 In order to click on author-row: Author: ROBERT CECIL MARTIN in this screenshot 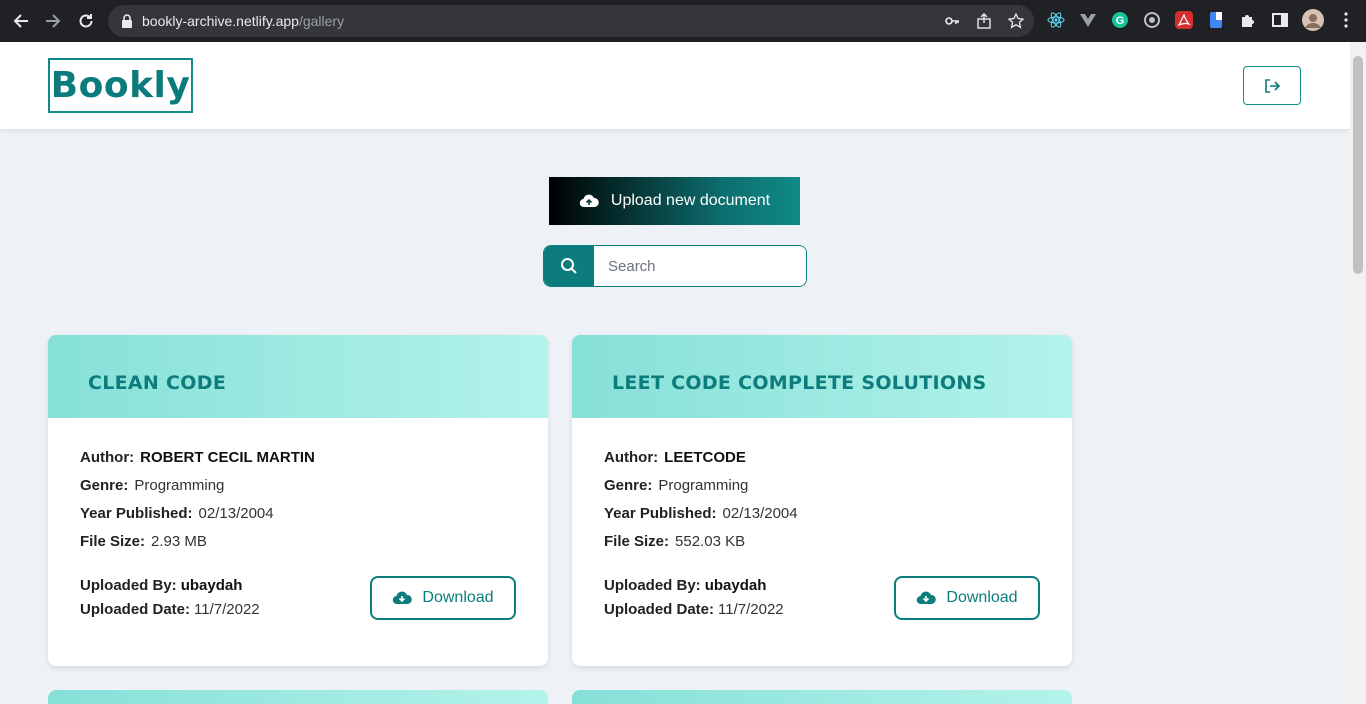, I will do `click(197, 457)`.